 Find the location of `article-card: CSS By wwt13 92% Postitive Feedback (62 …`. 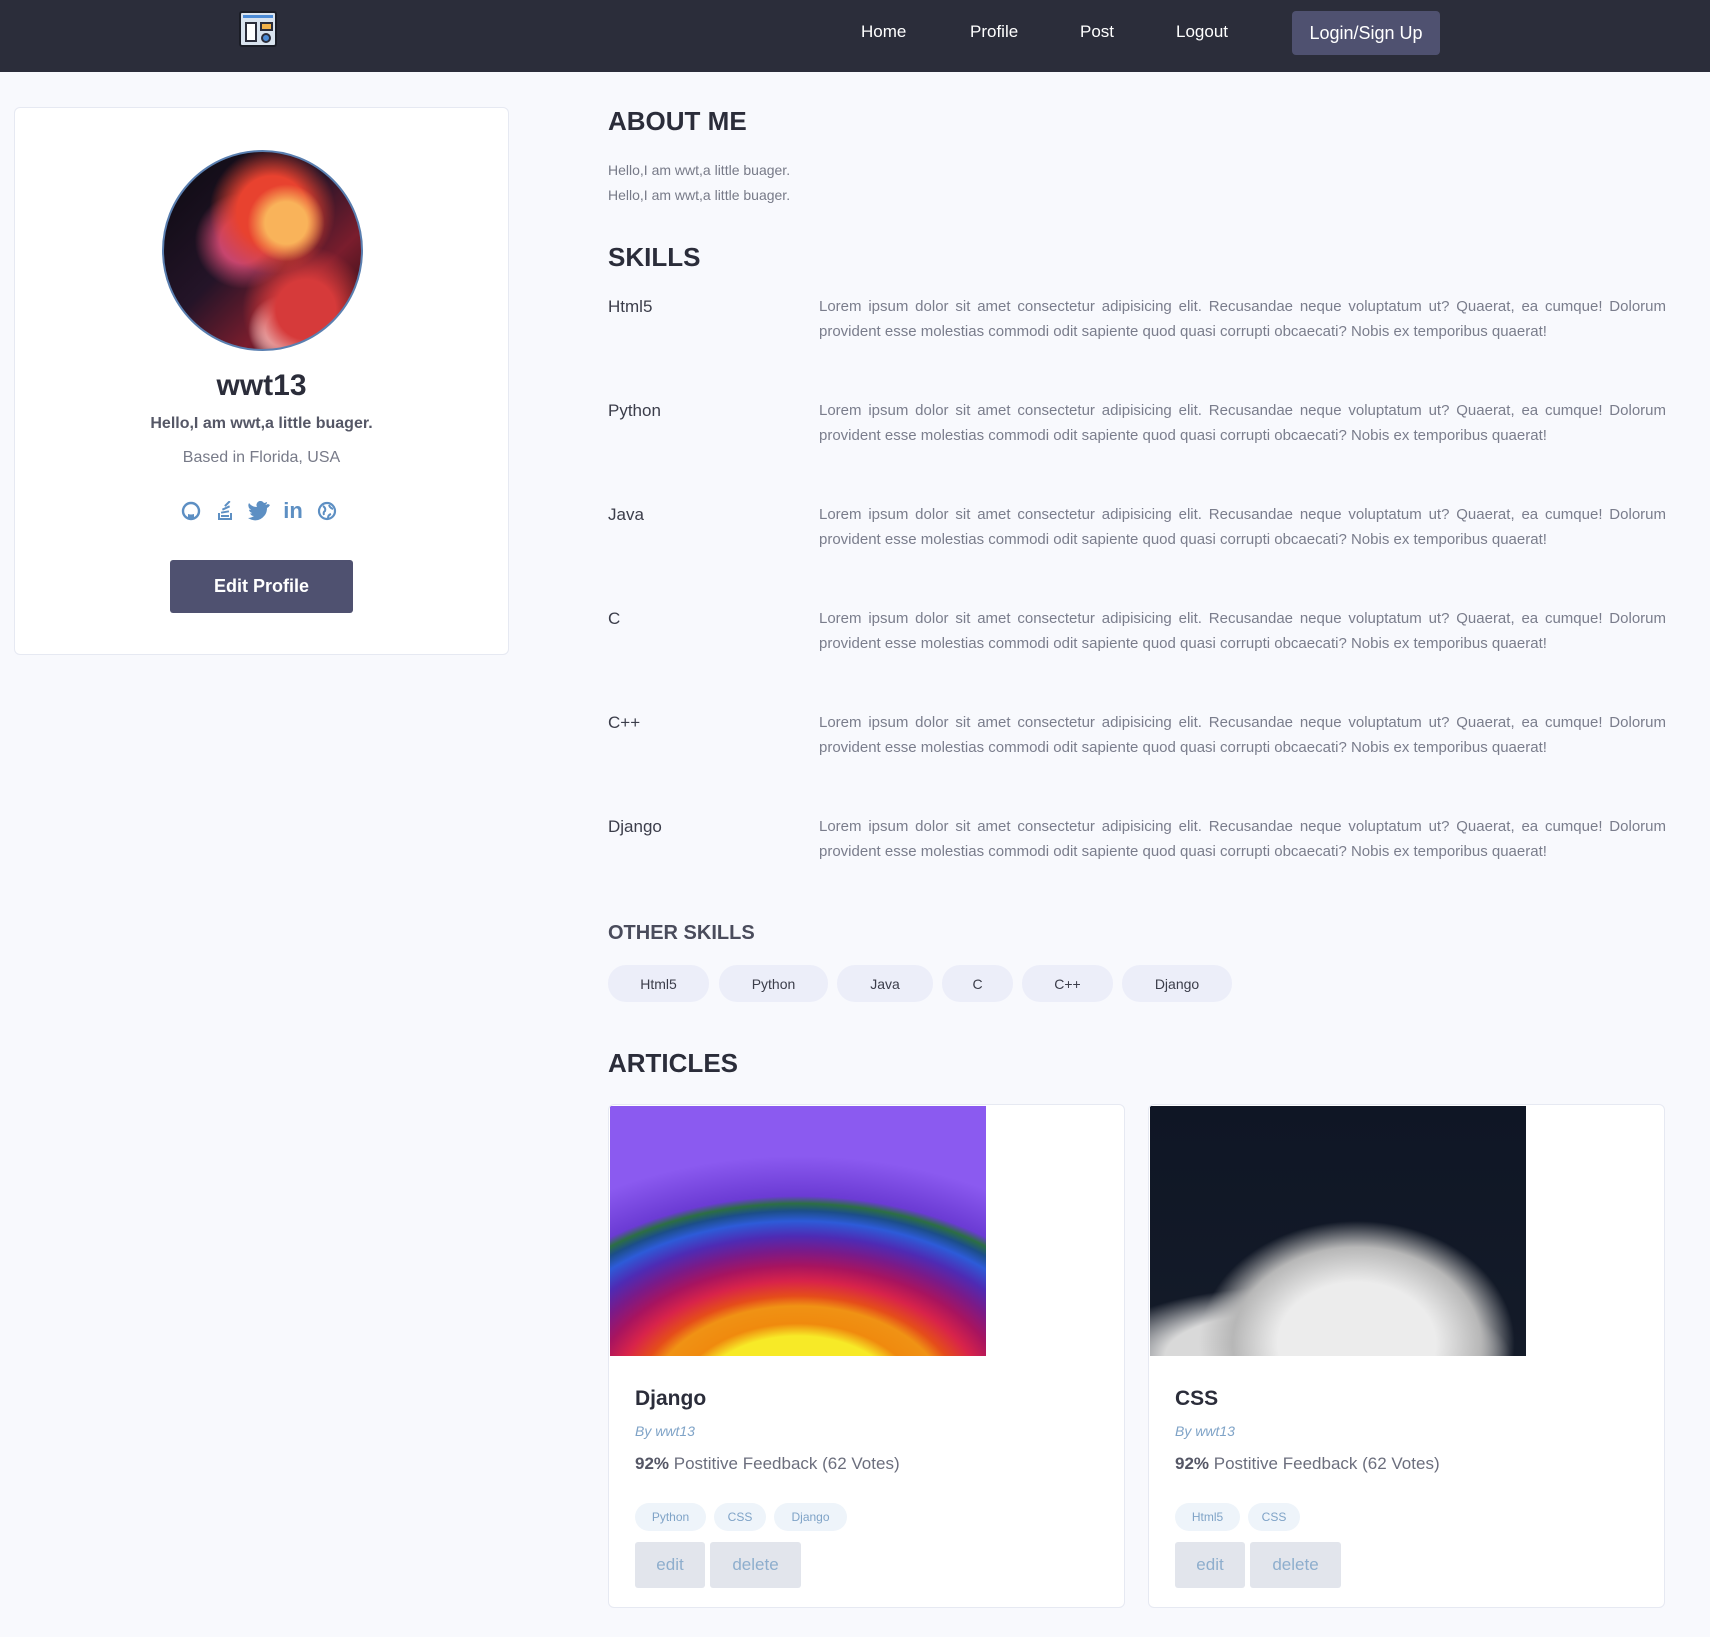

article-card: CSS By wwt13 92% Postitive Feedback (62 … is located at coordinates (1406, 1356).